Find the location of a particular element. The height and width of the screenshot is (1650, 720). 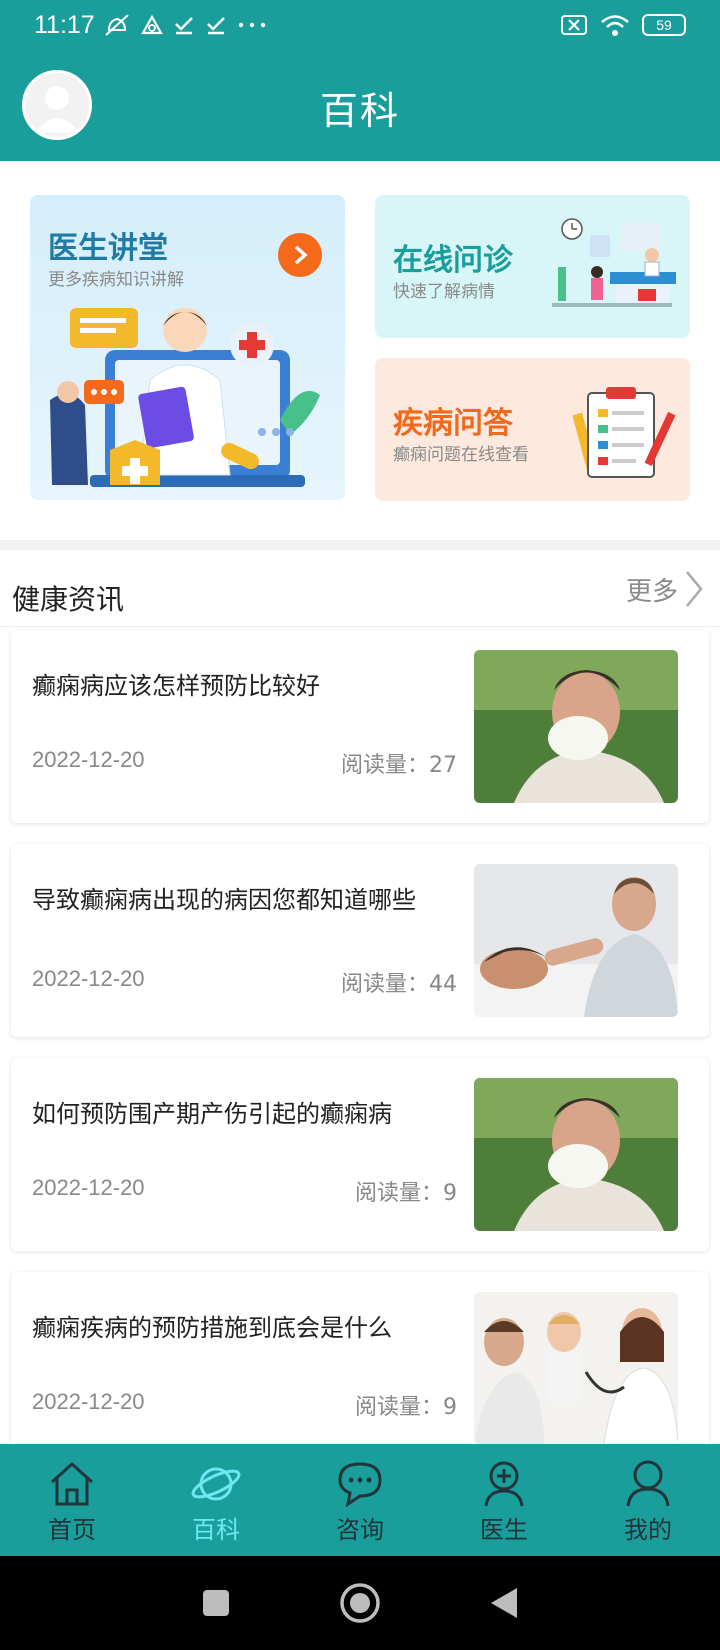

tab-doctor: 医生 is located at coordinates (504, 1500).